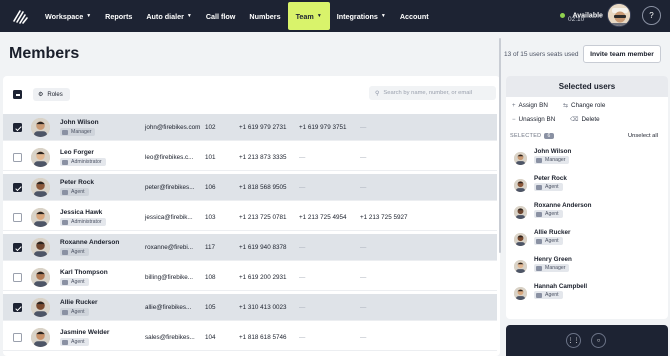 The width and height of the screenshot is (670, 356). What do you see at coordinates (319, 16) in the screenshot?
I see `chevron-down-icon: ▼` at bounding box center [319, 16].